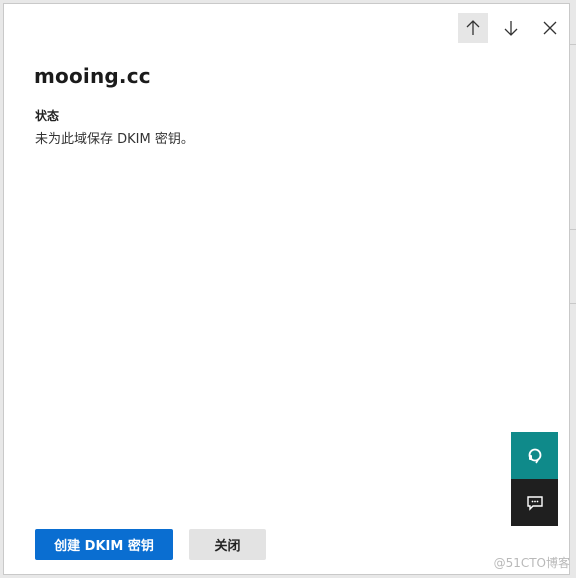 Image resolution: width=576 pixels, height=578 pixels. Describe the element at coordinates (92, 76) in the screenshot. I see `panel-title: mooing.cc` at that location.